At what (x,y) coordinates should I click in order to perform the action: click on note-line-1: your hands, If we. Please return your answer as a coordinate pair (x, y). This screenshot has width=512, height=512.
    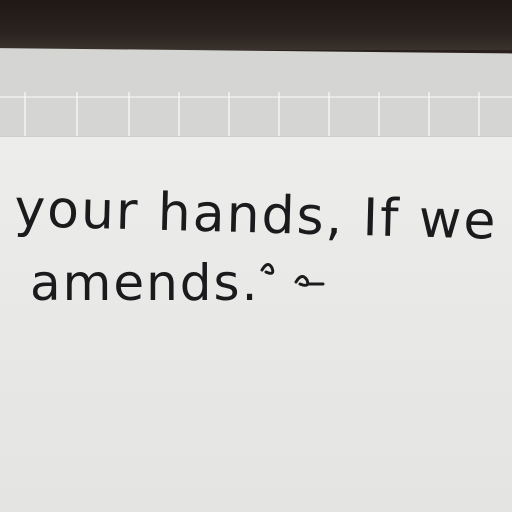
    Looking at the image, I should click on (256, 215).